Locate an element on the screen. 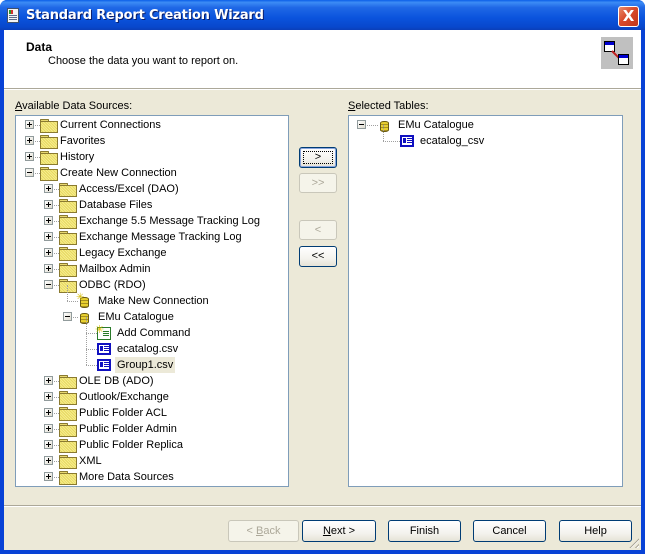 Image resolution: width=645 pixels, height=554 pixels. tree-item-label: Create New Connection is located at coordinates (118, 173).